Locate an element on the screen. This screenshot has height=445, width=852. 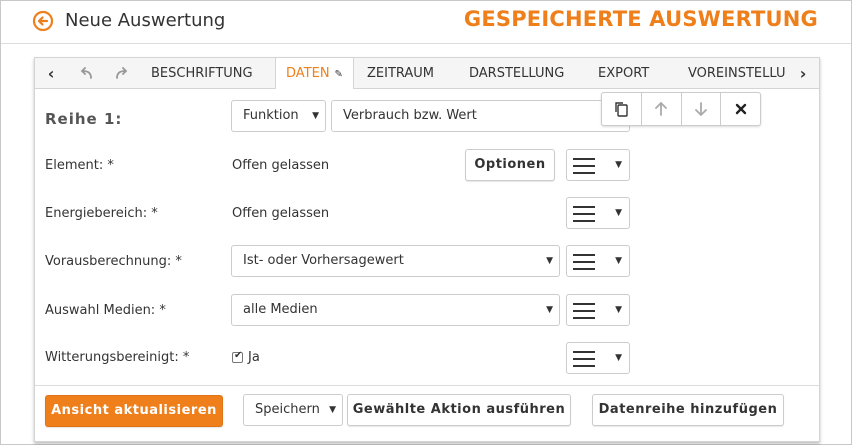
energy-value: Offen gelassen is located at coordinates (281, 213).